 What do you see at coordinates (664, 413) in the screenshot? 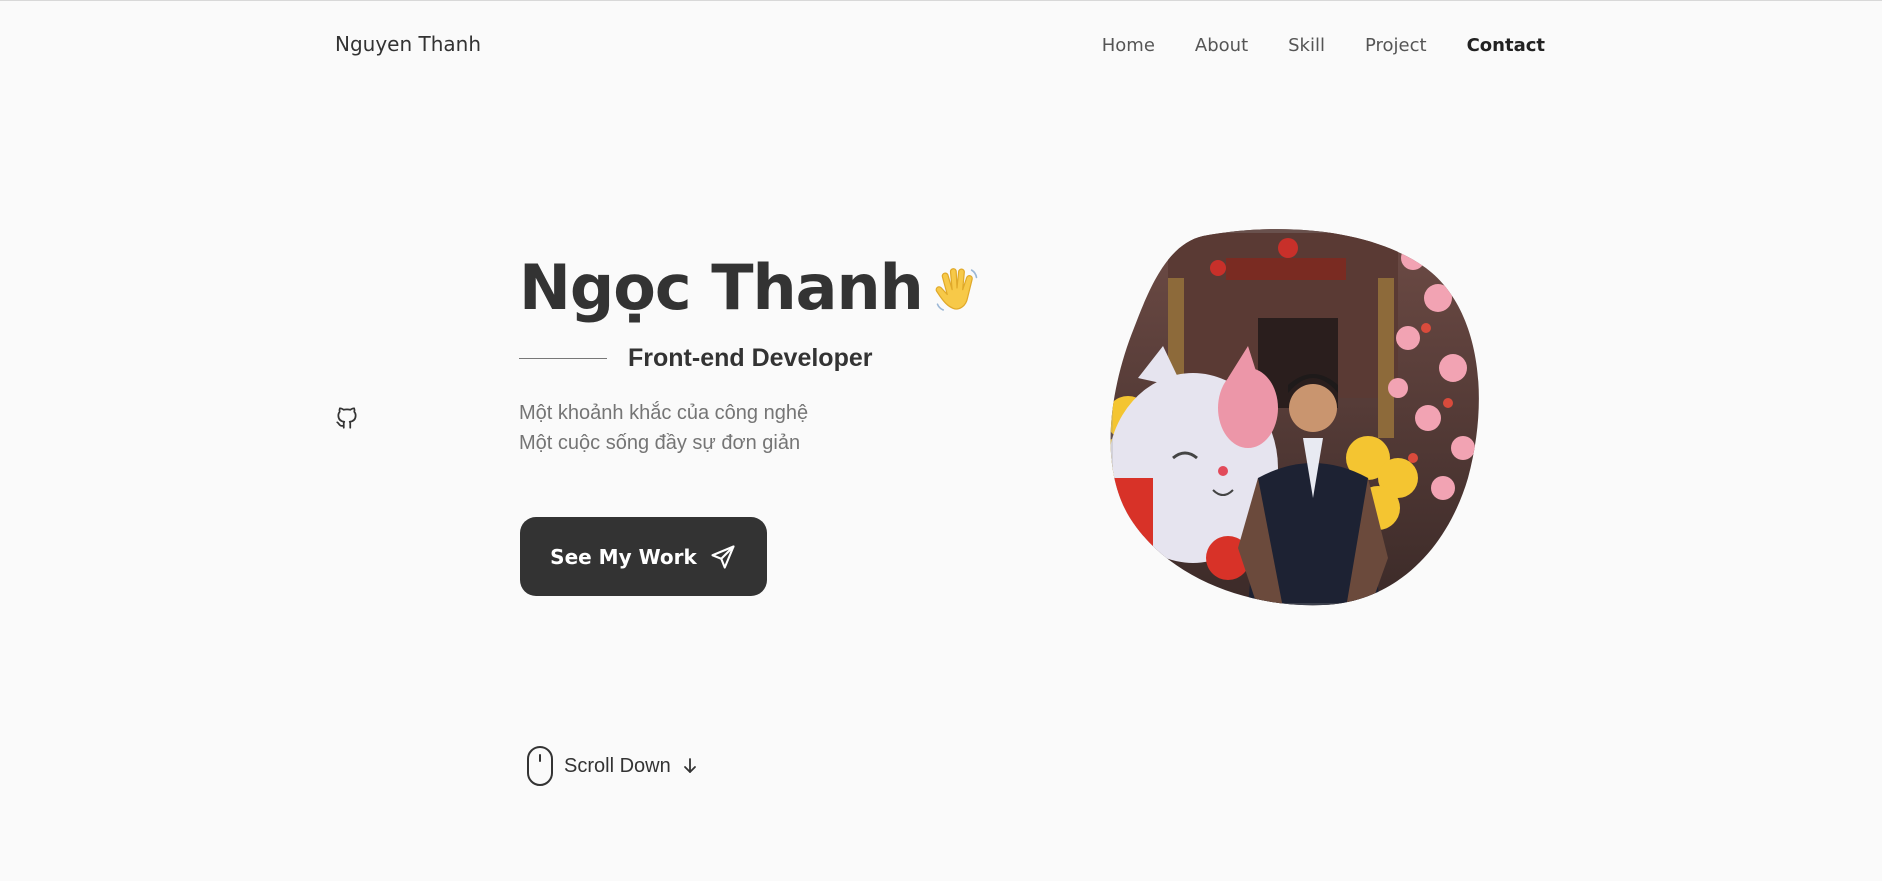
I see `description-line-1: Một khoảnh khắc của công nghệ` at bounding box center [664, 413].